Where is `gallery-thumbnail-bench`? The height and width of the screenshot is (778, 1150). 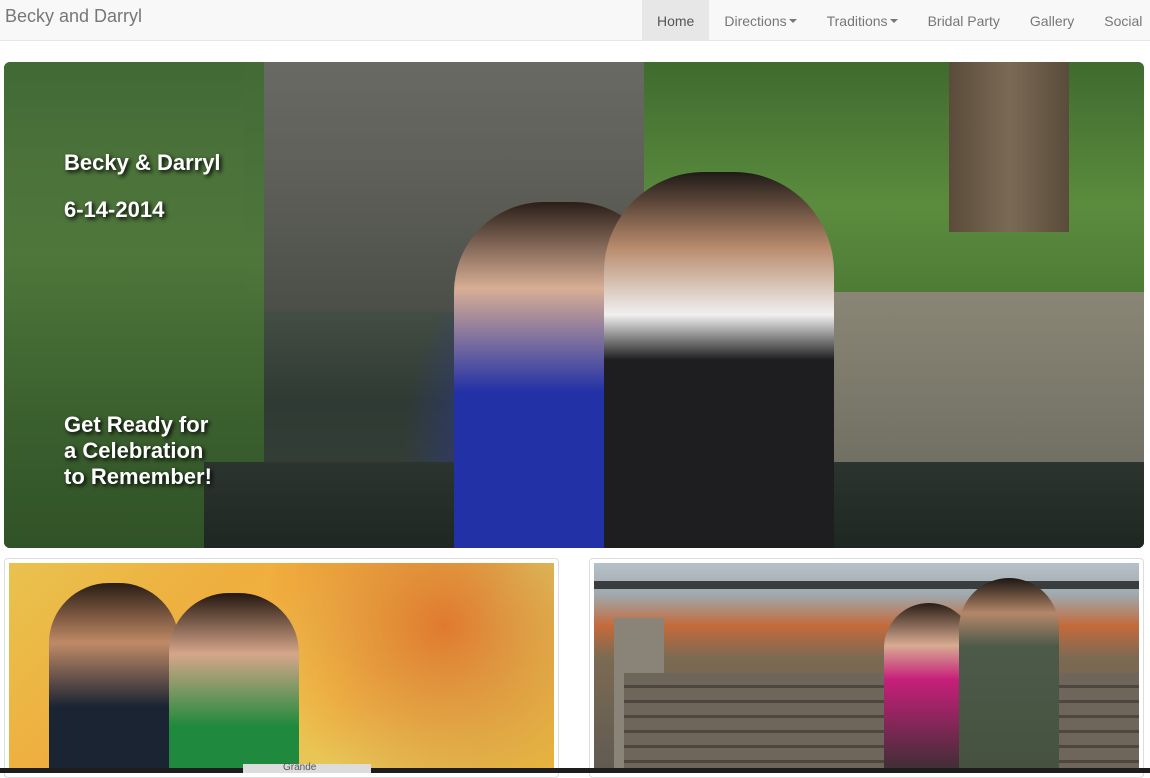
gallery-thumbnail-bench is located at coordinates (866, 668).